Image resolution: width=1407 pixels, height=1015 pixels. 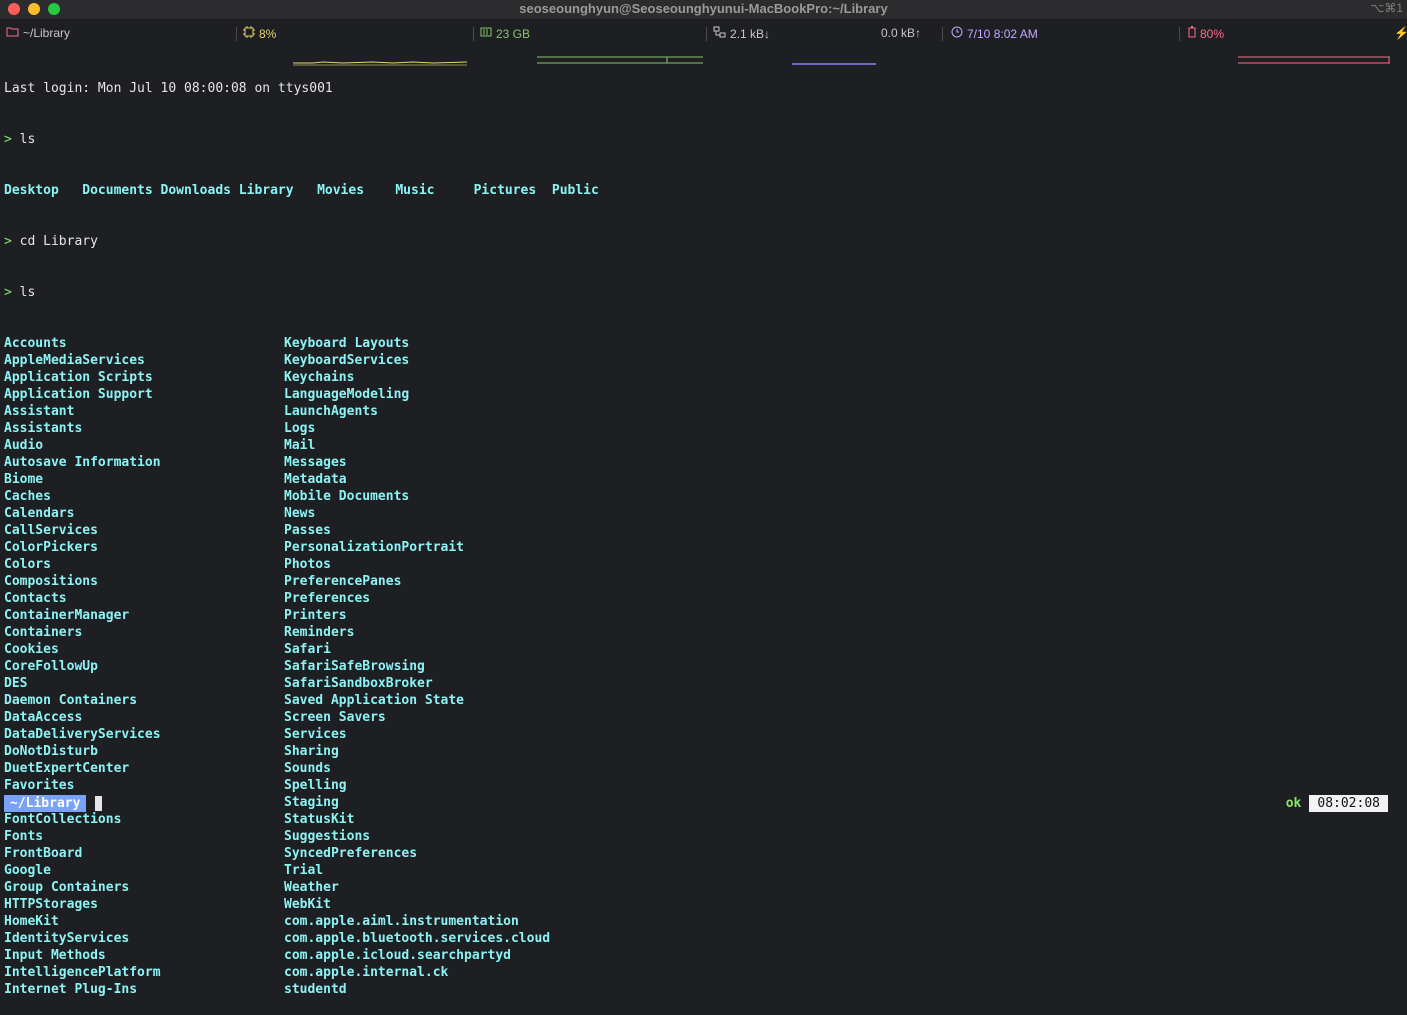 What do you see at coordinates (39, 513) in the screenshot?
I see `directory-entry: Calendars` at bounding box center [39, 513].